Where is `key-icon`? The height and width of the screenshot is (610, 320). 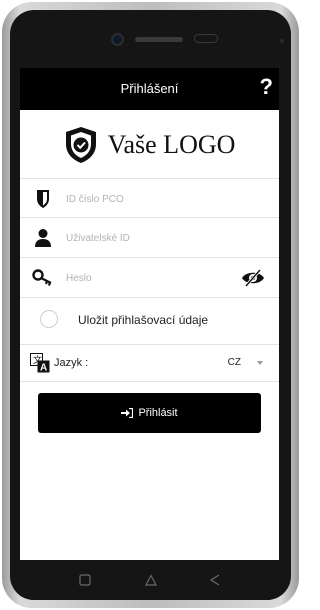
key-icon is located at coordinates (42, 277).